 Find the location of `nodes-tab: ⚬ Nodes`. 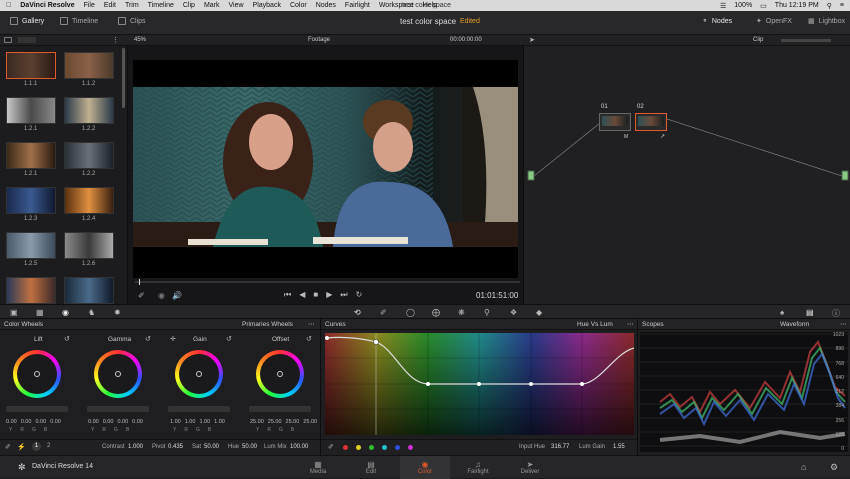

nodes-tab: ⚬ Nodes is located at coordinates (717, 21).